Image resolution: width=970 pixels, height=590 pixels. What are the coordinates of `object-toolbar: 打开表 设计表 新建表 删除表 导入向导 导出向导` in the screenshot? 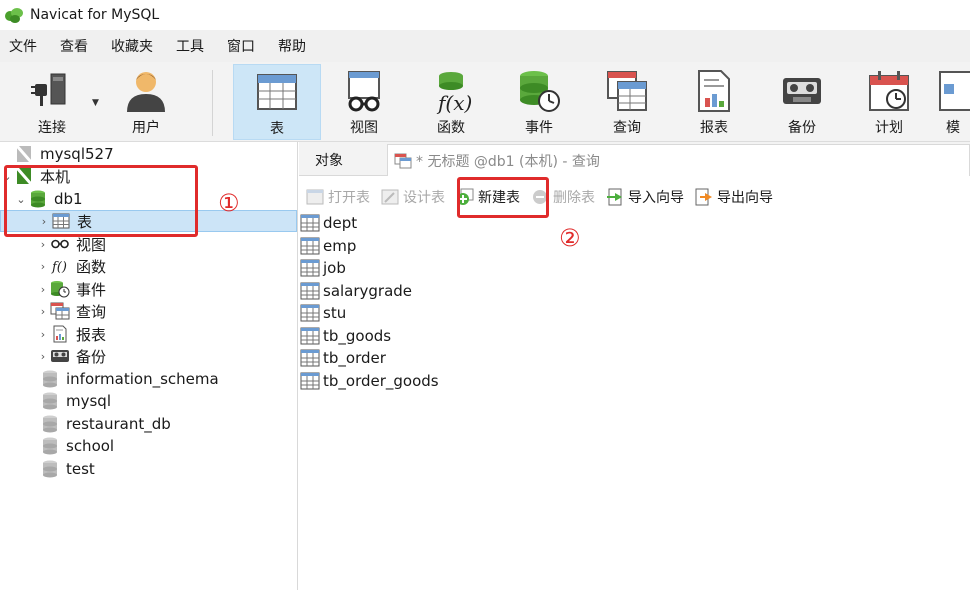 It's located at (634, 197).